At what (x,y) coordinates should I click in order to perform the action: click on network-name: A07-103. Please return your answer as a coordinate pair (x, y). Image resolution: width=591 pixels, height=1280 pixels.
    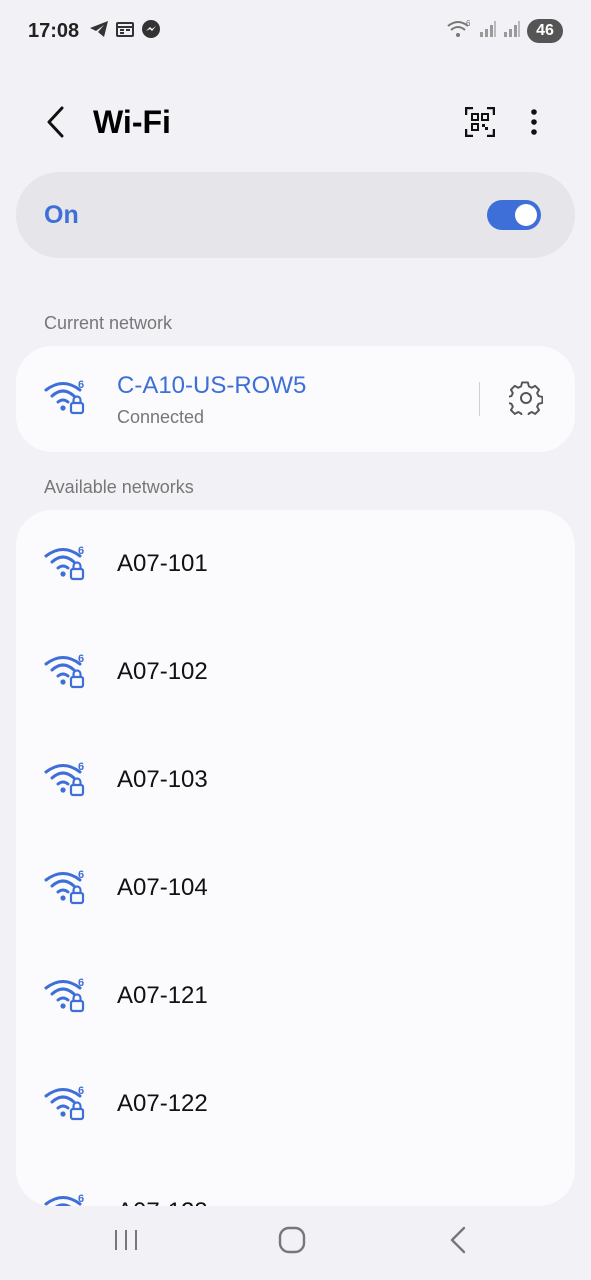
    Looking at the image, I should click on (162, 779).